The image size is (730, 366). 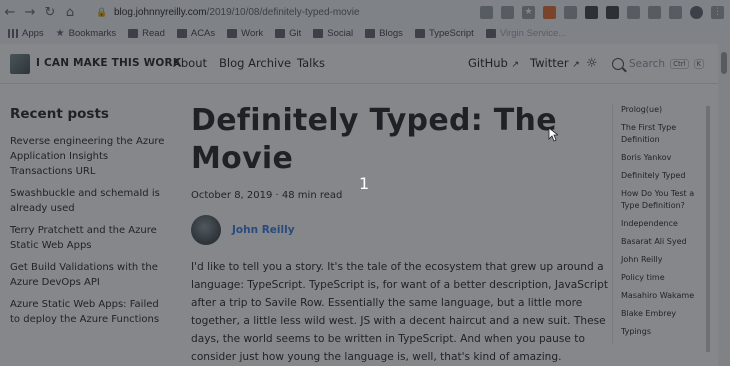 I want to click on toc-item: Prolog(ue), so click(x=663, y=110).